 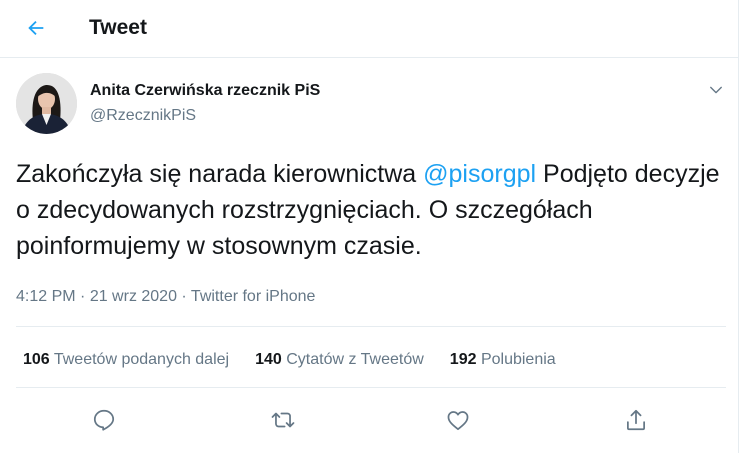 I want to click on tweet-actions-bar, so click(x=369, y=420).